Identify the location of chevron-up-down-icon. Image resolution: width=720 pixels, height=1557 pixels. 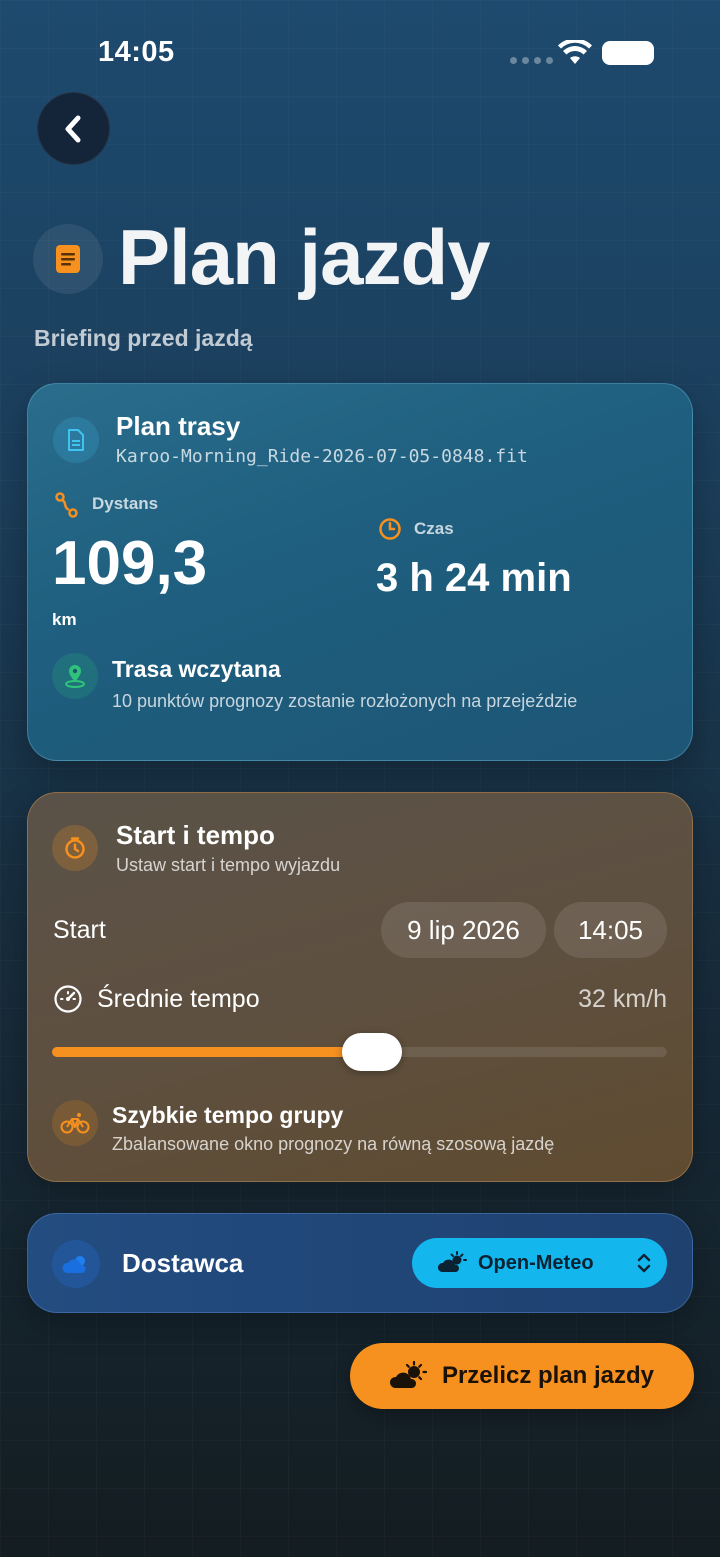
(644, 1263).